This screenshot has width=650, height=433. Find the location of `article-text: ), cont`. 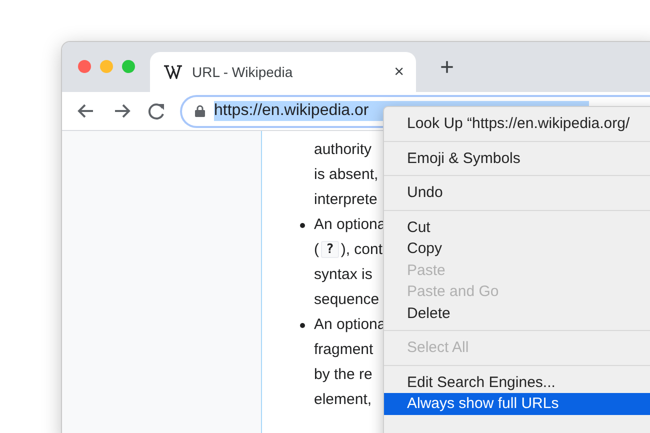

article-text: ), cont is located at coordinates (361, 249).